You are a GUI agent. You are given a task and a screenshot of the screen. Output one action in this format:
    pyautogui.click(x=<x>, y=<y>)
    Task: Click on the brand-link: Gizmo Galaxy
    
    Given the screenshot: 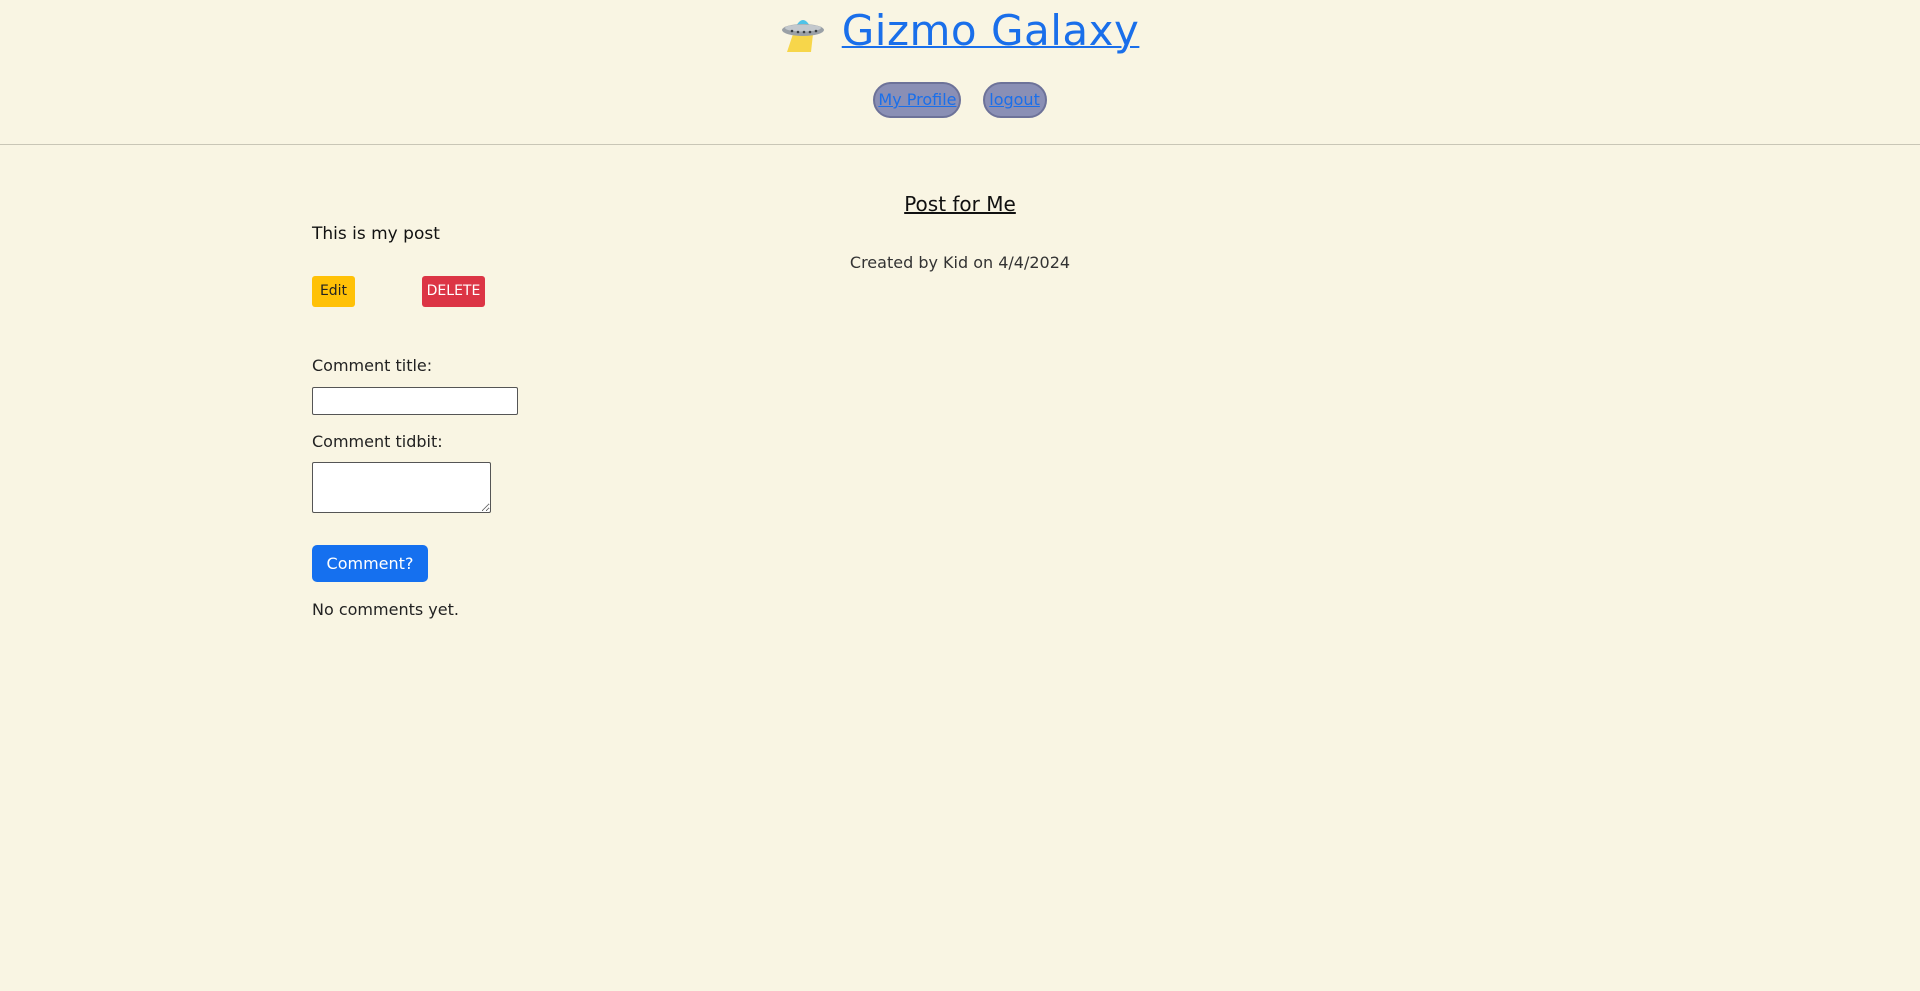 What is the action you would take?
    pyautogui.click(x=991, y=30)
    